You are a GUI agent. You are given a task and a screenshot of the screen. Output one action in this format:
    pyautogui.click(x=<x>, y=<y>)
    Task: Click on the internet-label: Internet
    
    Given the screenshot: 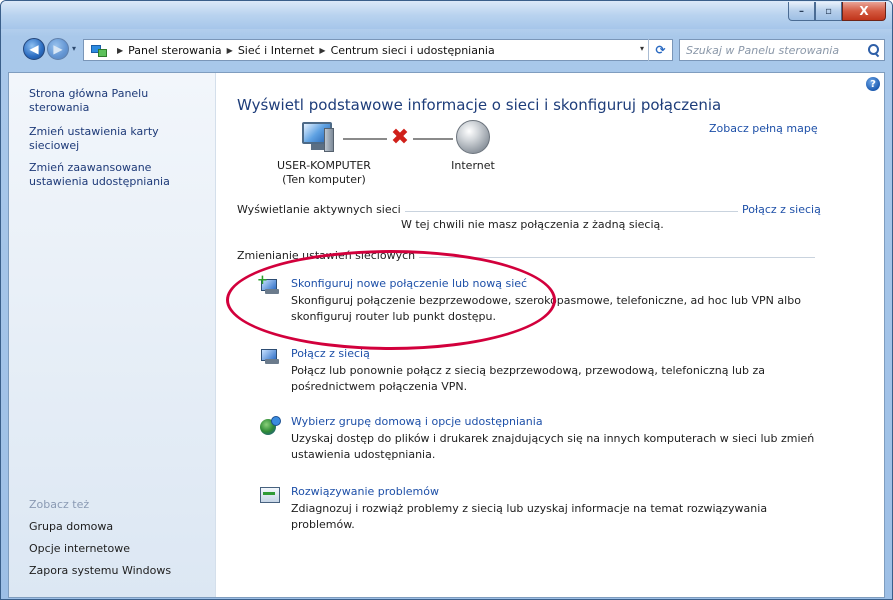 What is the action you would take?
    pyautogui.click(x=473, y=165)
    